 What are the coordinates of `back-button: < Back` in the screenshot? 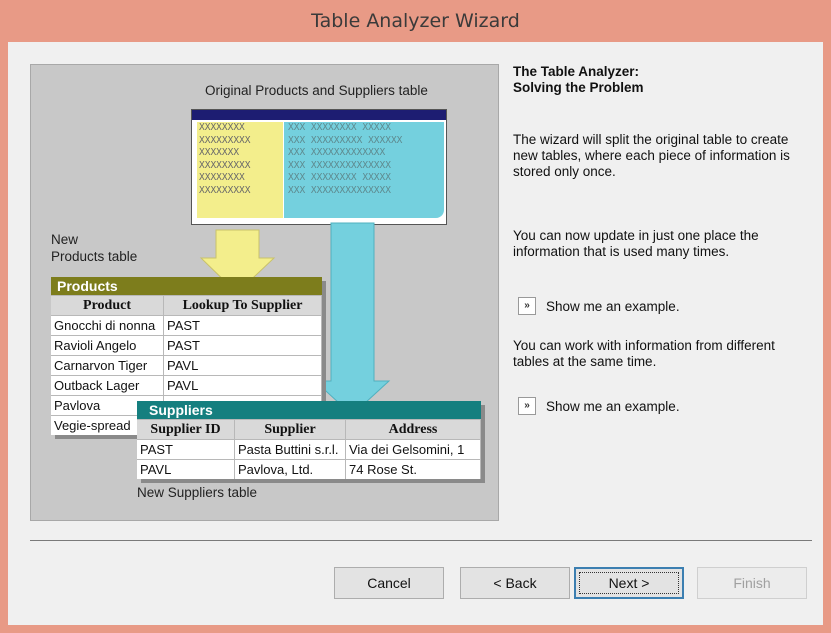 It's located at (515, 583).